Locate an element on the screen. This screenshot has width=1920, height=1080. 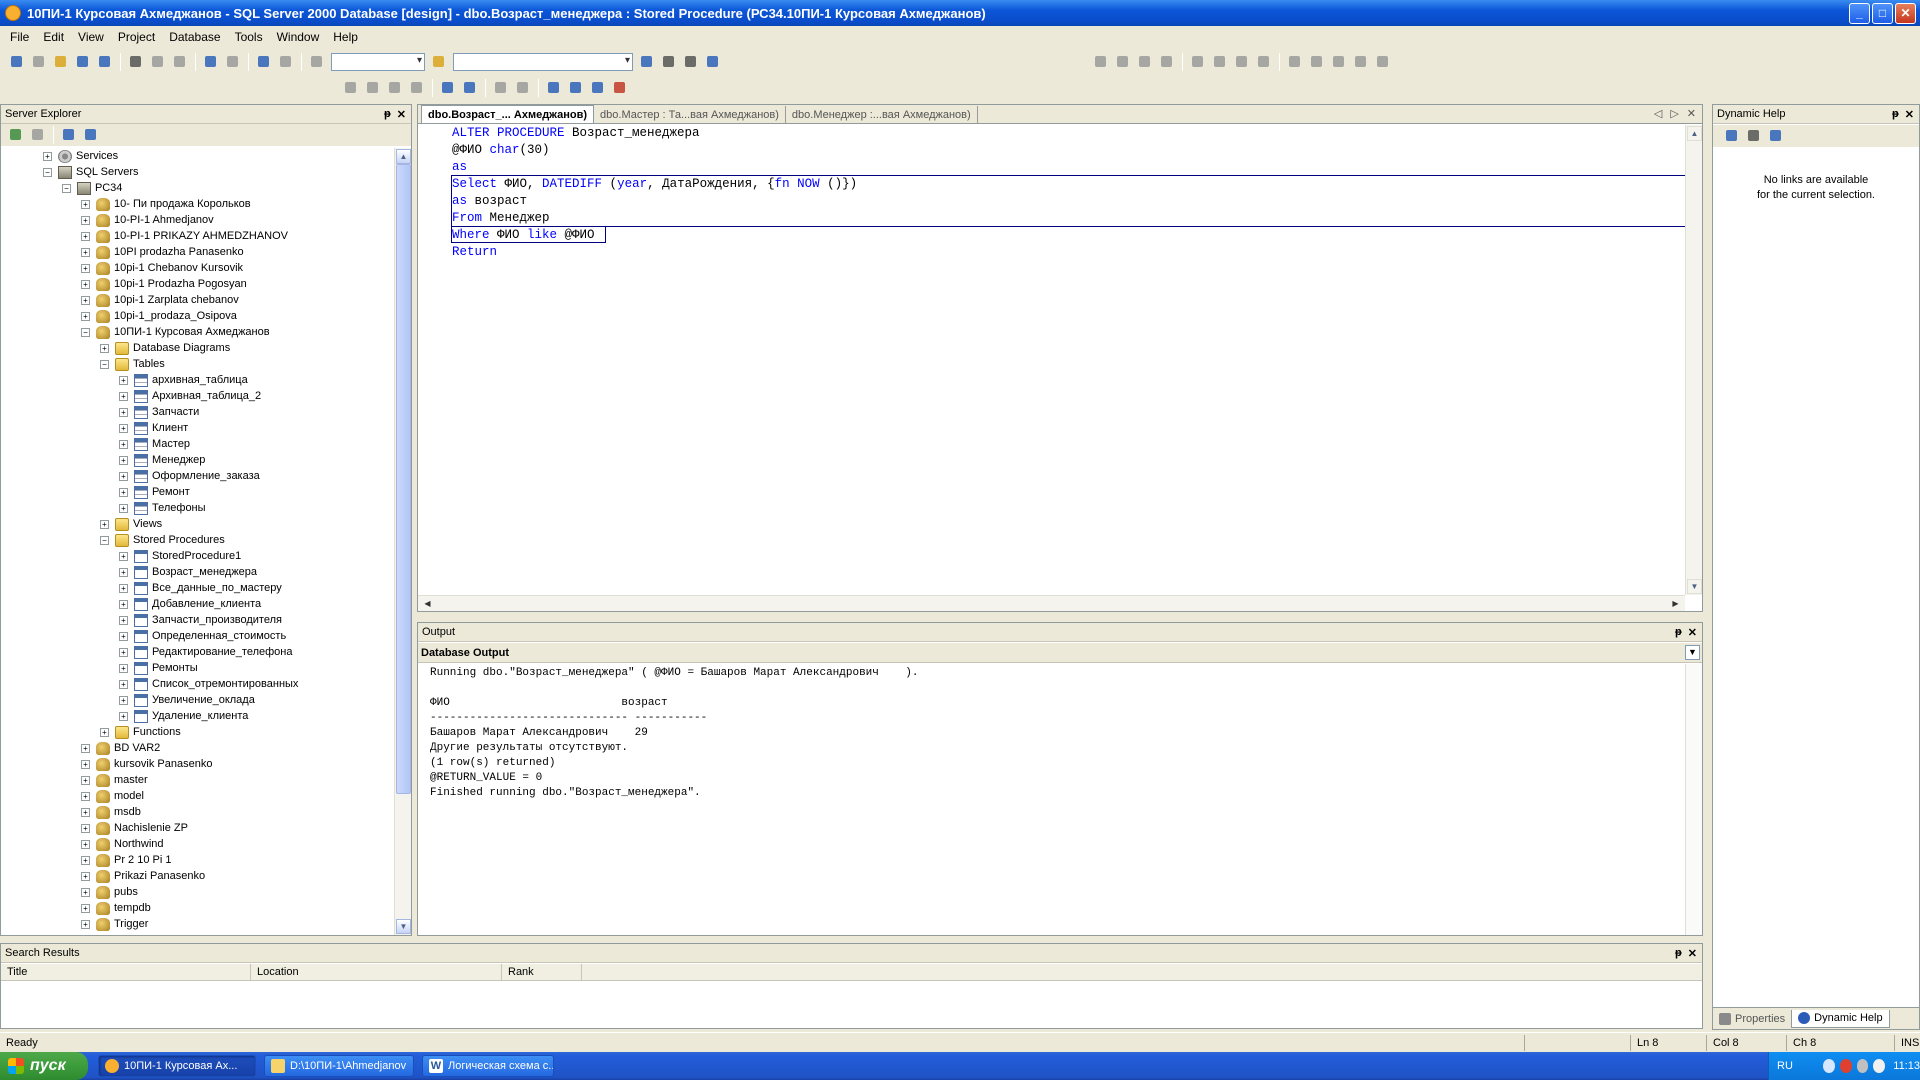
column-title: Title is located at coordinates (126, 972).